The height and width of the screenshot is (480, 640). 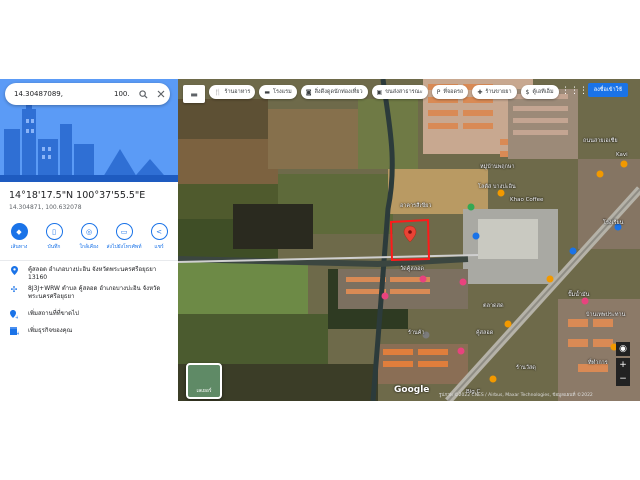 I want to click on chip-atm: $ ตู้เอทีเอ็ม, so click(x=539, y=92).